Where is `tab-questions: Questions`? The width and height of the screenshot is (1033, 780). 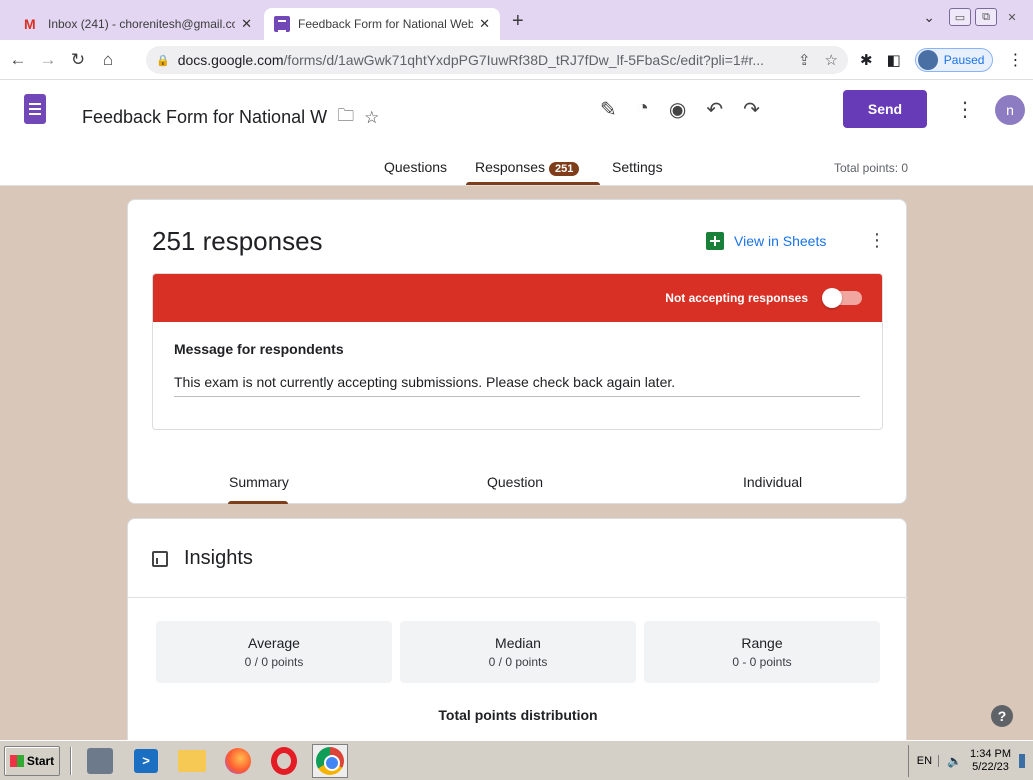 tab-questions: Questions is located at coordinates (415, 167).